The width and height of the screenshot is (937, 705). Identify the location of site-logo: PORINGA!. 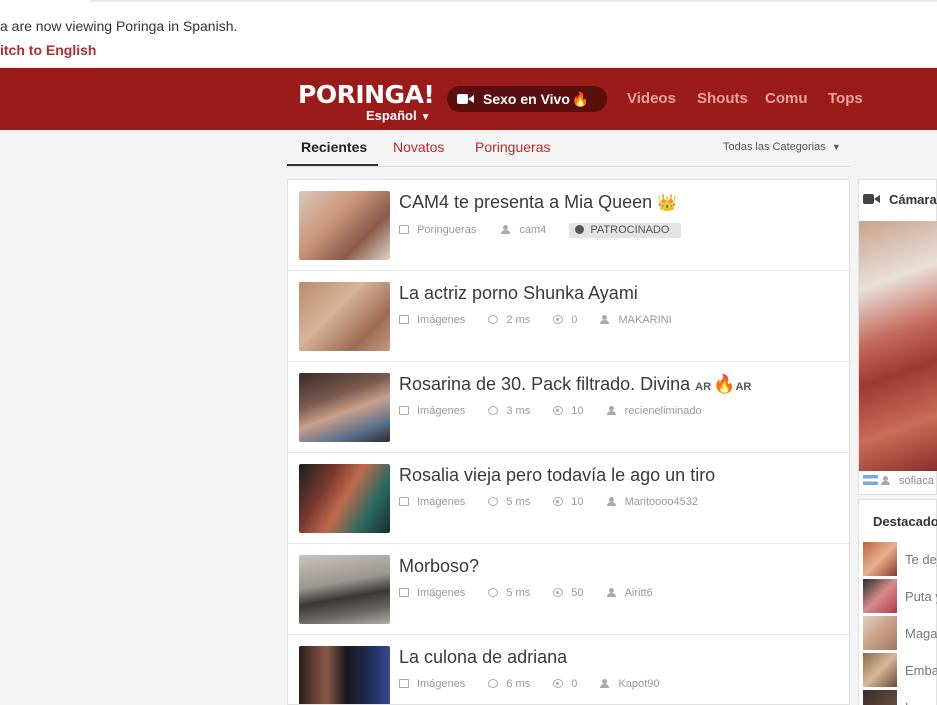
(366, 94).